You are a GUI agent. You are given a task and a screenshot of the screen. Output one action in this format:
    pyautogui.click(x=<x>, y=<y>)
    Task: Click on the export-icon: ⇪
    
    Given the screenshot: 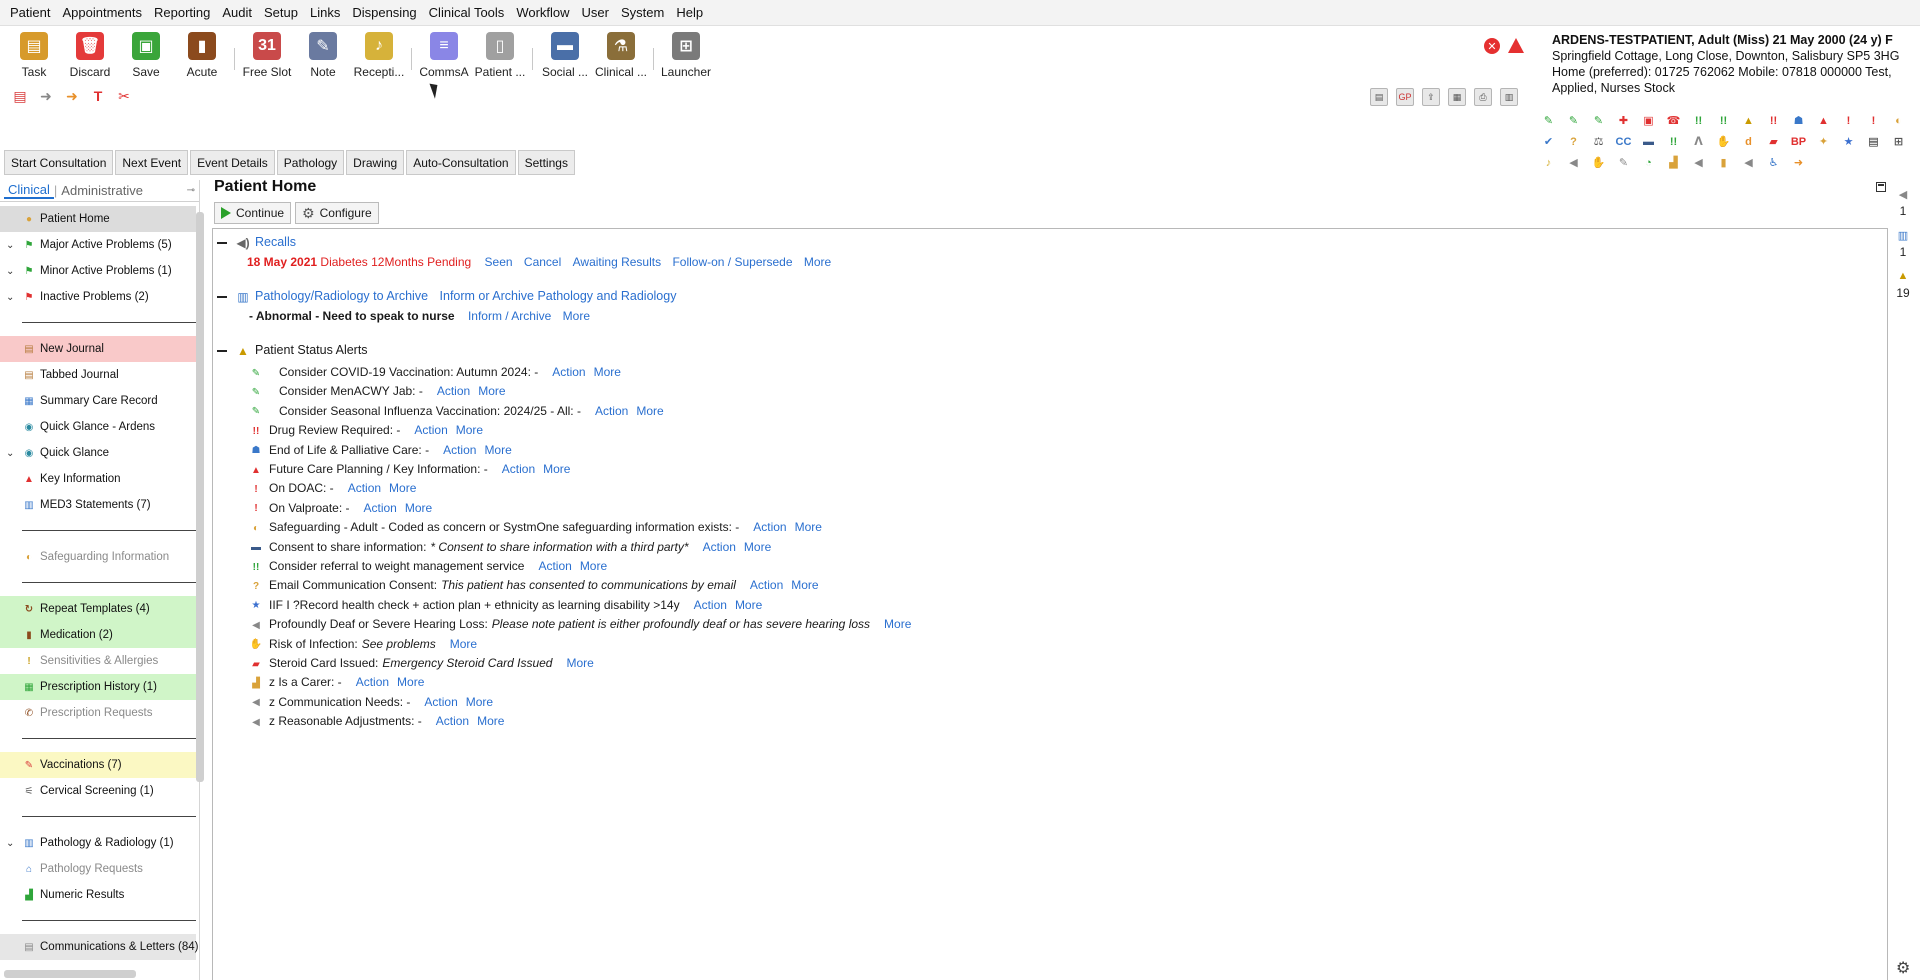 What is the action you would take?
    pyautogui.click(x=1431, y=97)
    